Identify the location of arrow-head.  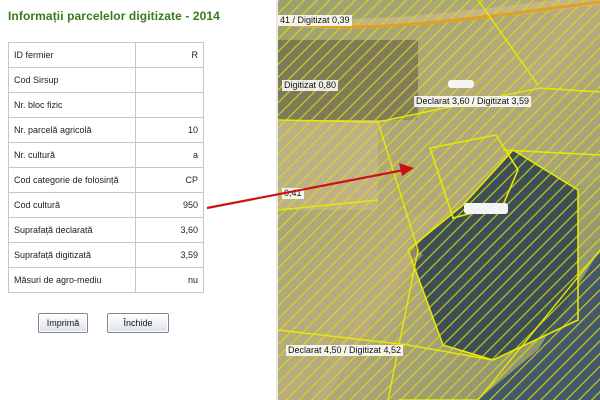
(406, 169).